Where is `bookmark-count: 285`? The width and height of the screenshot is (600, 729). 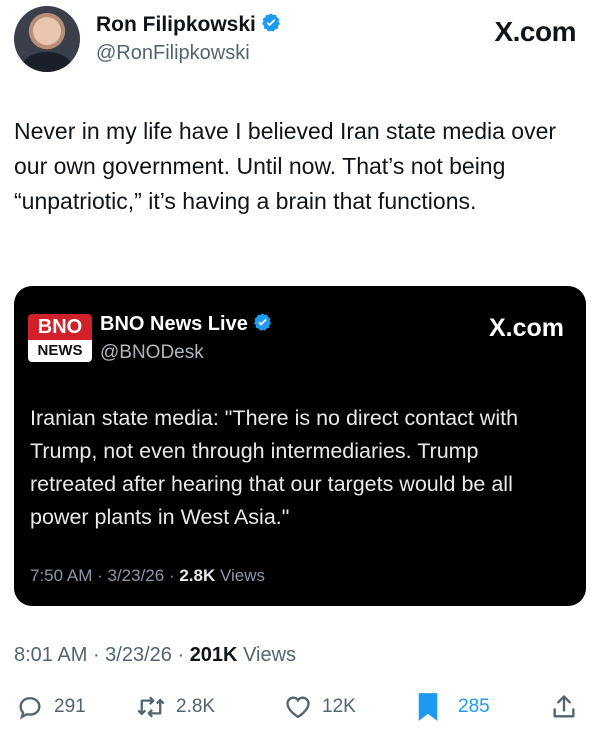 bookmark-count: 285 is located at coordinates (474, 706).